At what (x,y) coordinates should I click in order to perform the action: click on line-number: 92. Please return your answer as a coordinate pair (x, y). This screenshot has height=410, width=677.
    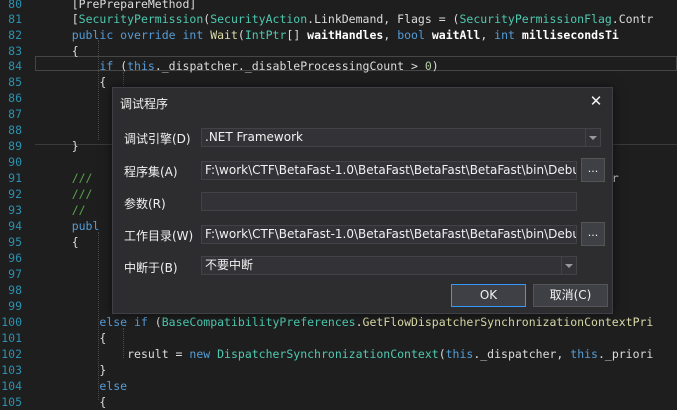
    Looking at the image, I should click on (15, 194).